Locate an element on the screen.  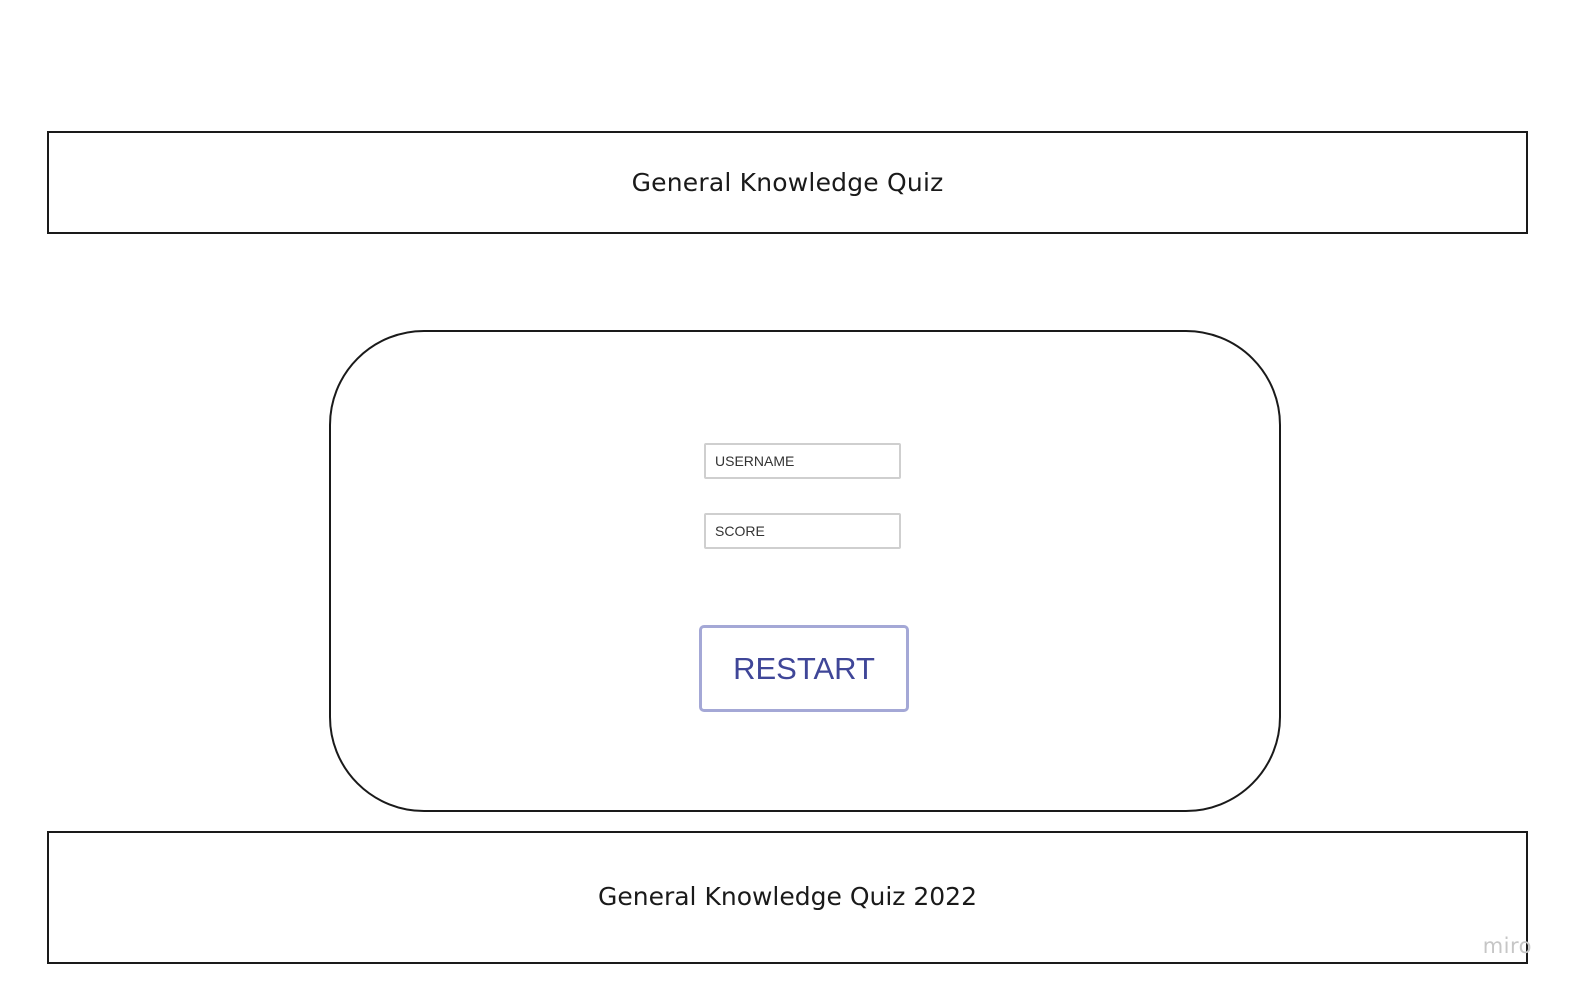
footer-bar: General Knowledge Quiz 2022 is located at coordinates (787, 897).